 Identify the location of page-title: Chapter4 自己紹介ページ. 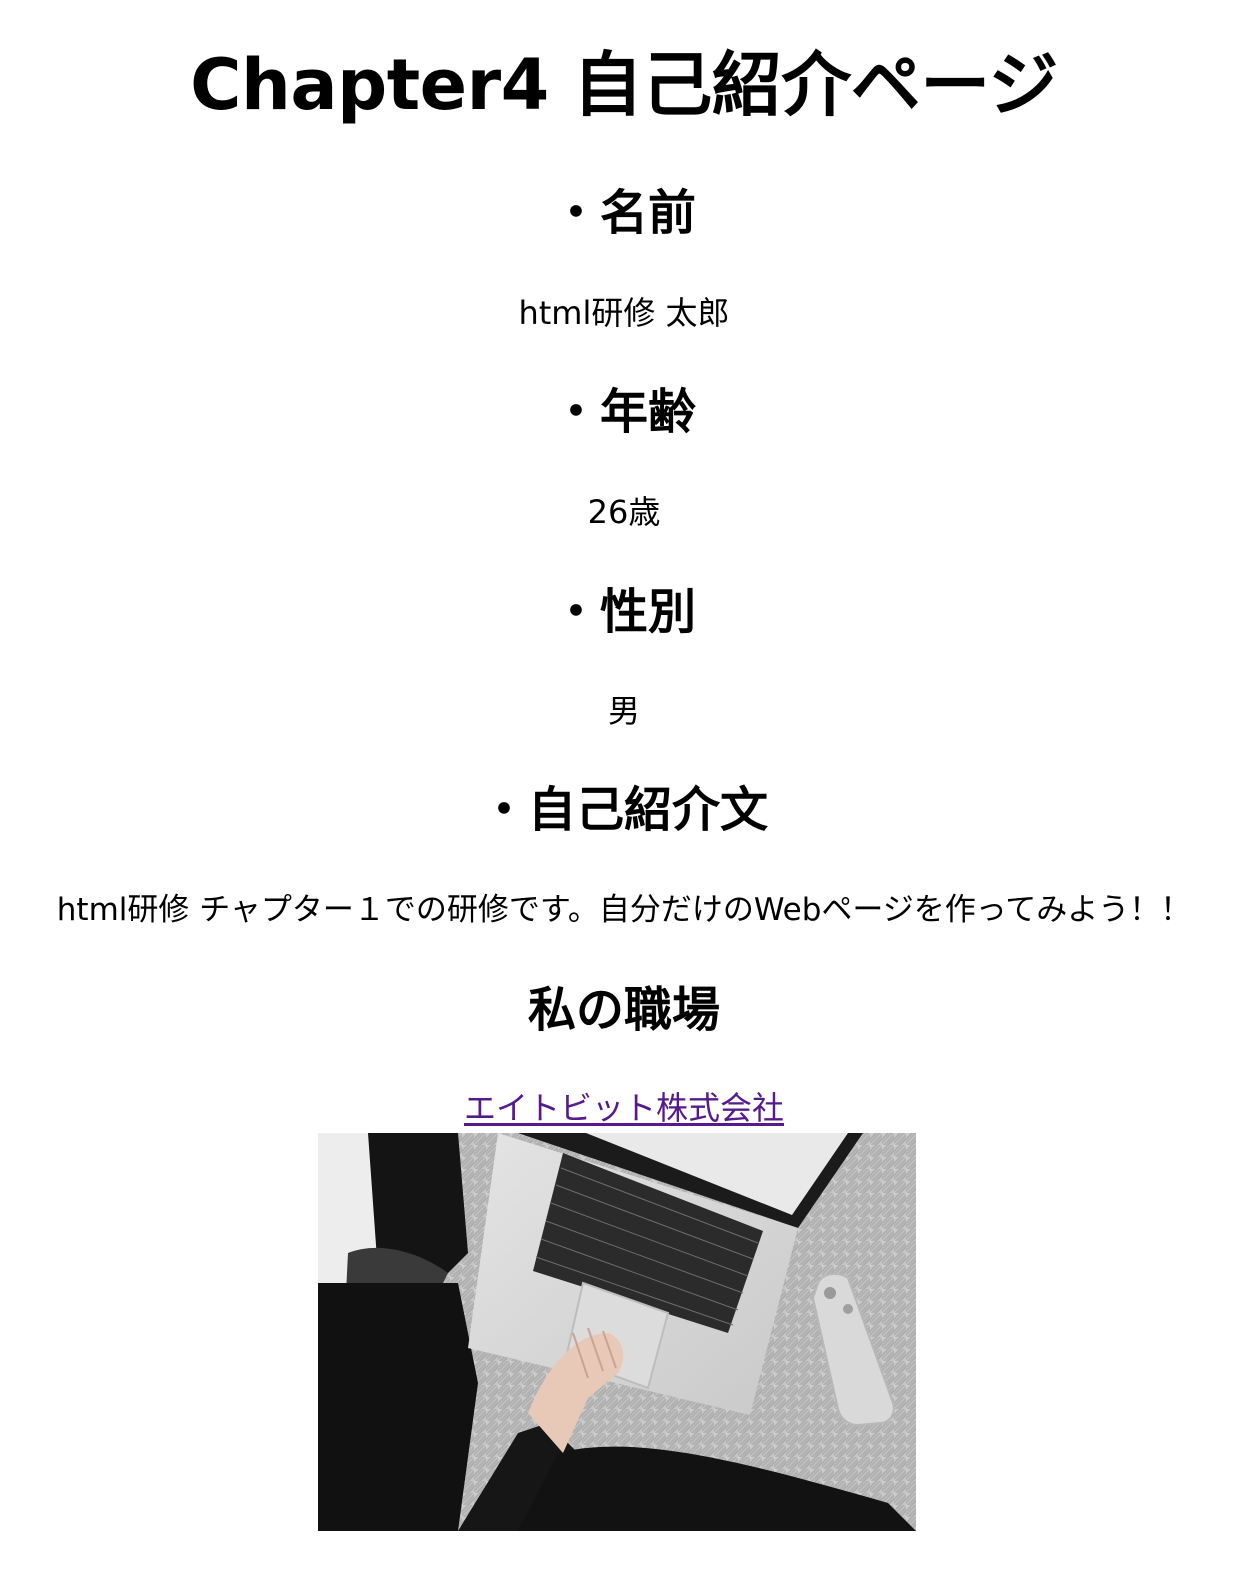
(624, 85).